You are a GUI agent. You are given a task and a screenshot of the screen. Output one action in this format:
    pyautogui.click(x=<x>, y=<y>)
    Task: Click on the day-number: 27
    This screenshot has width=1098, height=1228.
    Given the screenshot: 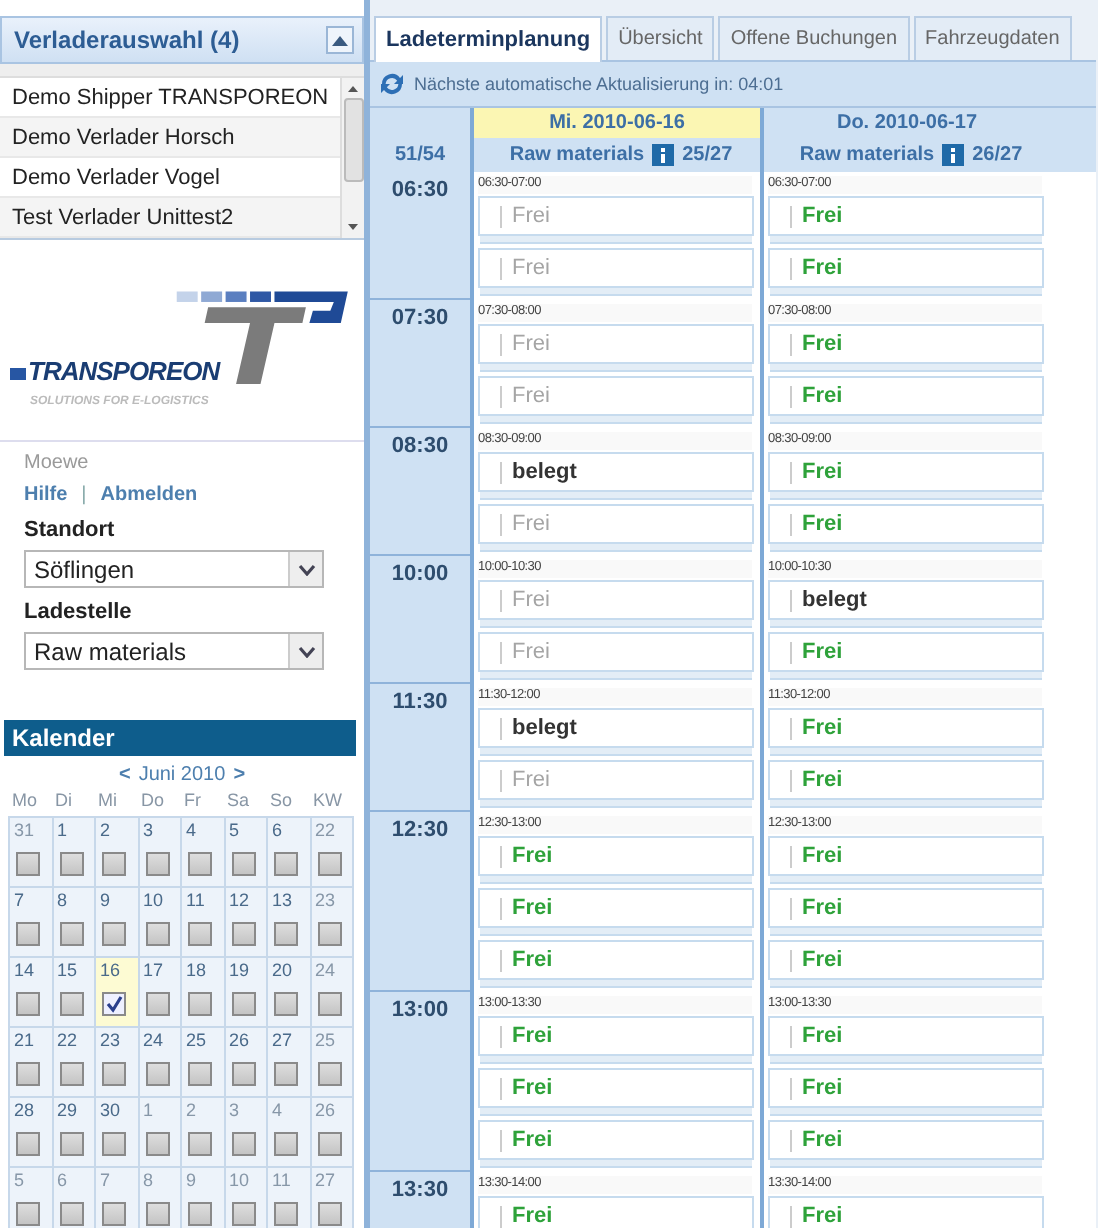 What is the action you would take?
    pyautogui.click(x=283, y=1042)
    